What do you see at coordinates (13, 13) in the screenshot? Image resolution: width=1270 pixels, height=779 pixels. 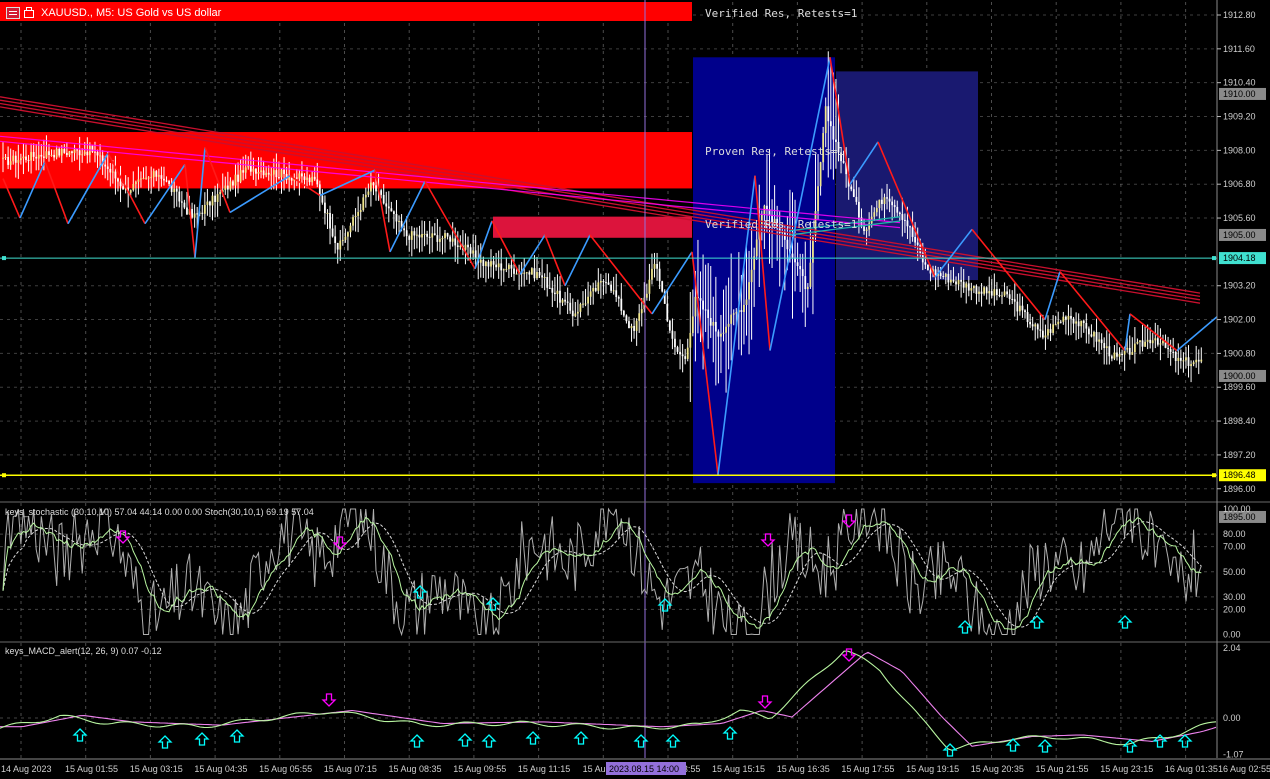 I see `chart-menu-icon` at bounding box center [13, 13].